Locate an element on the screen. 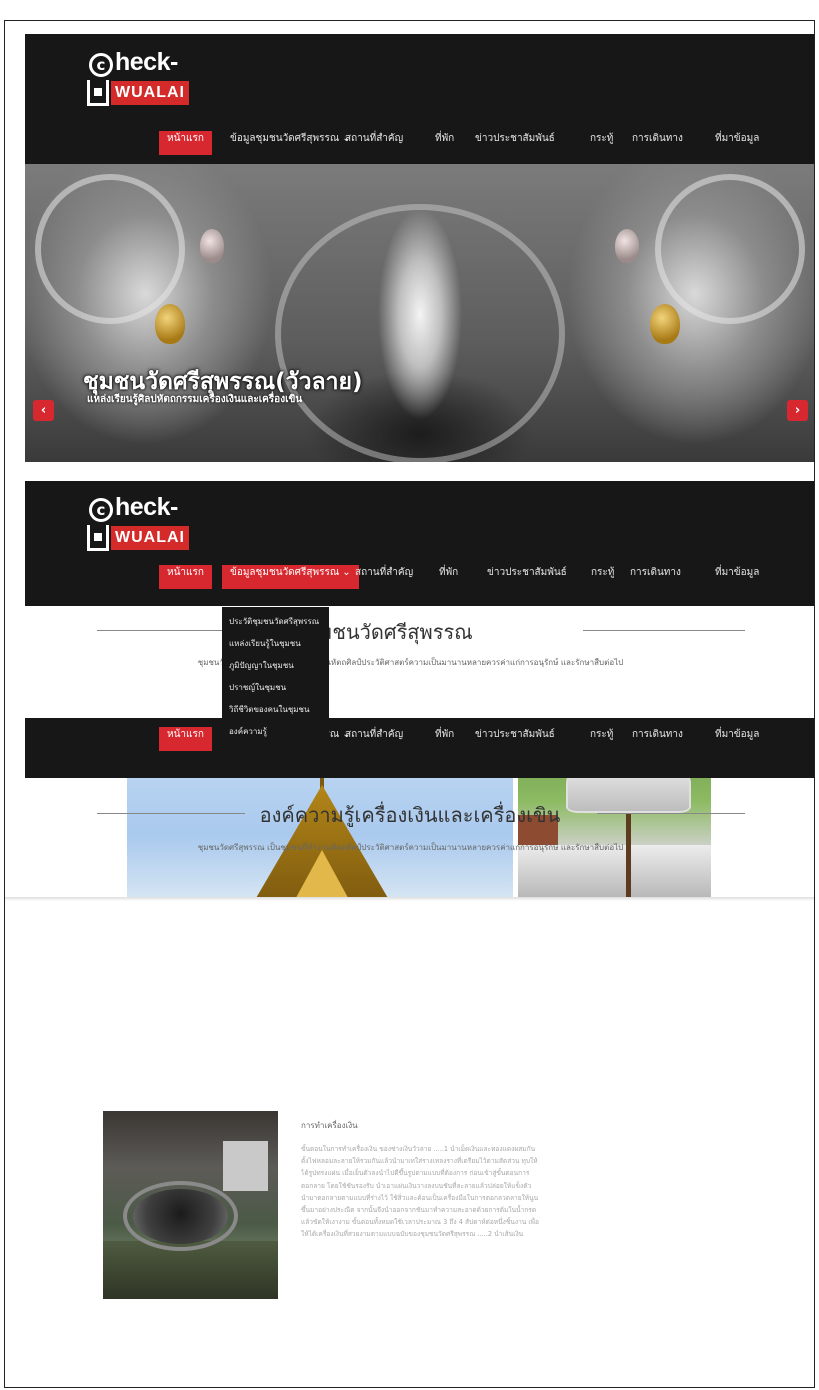  section-divider is located at coordinates (409, 899).